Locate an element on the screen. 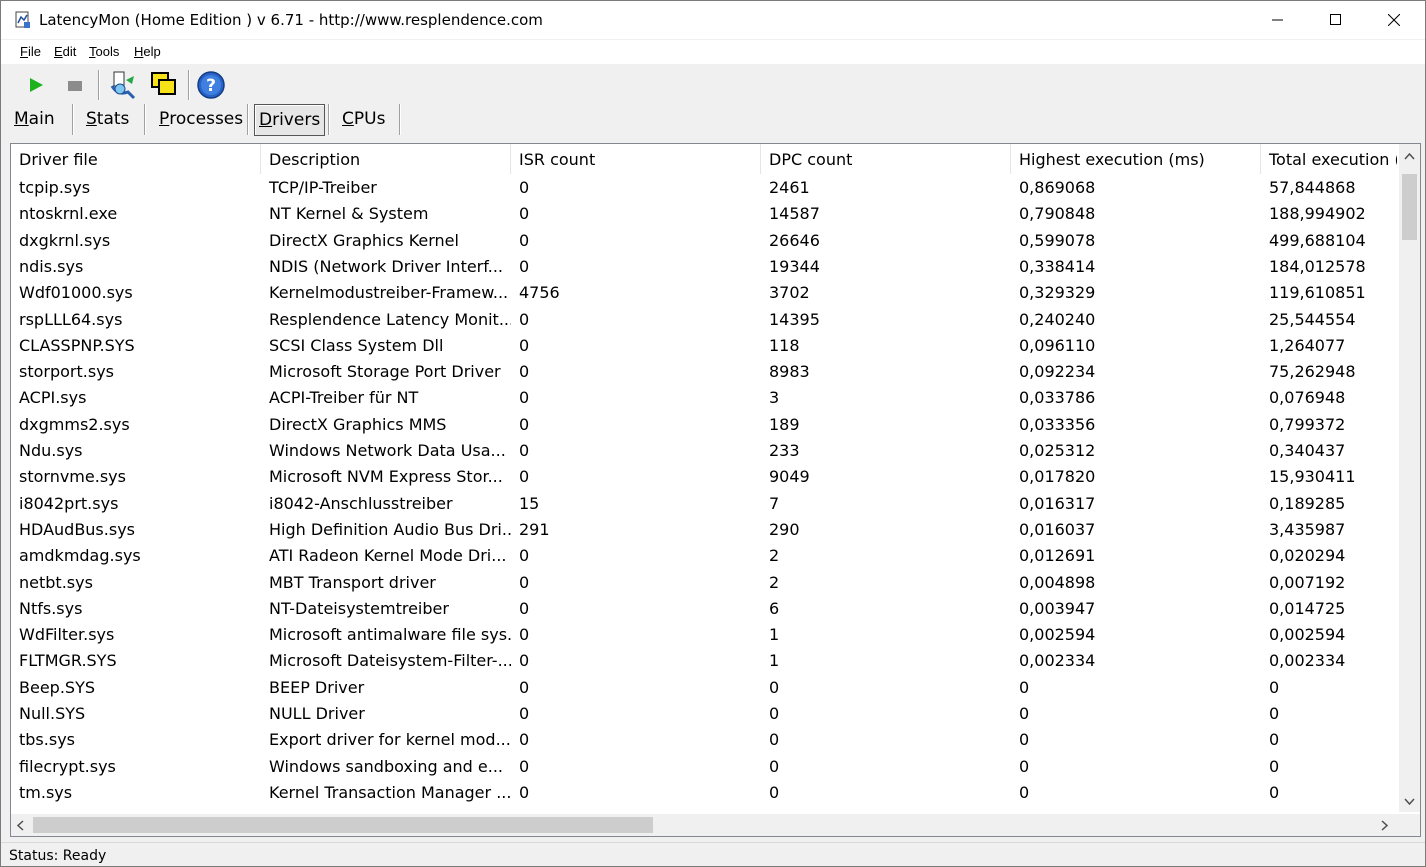  help-icon: ? is located at coordinates (211, 85).